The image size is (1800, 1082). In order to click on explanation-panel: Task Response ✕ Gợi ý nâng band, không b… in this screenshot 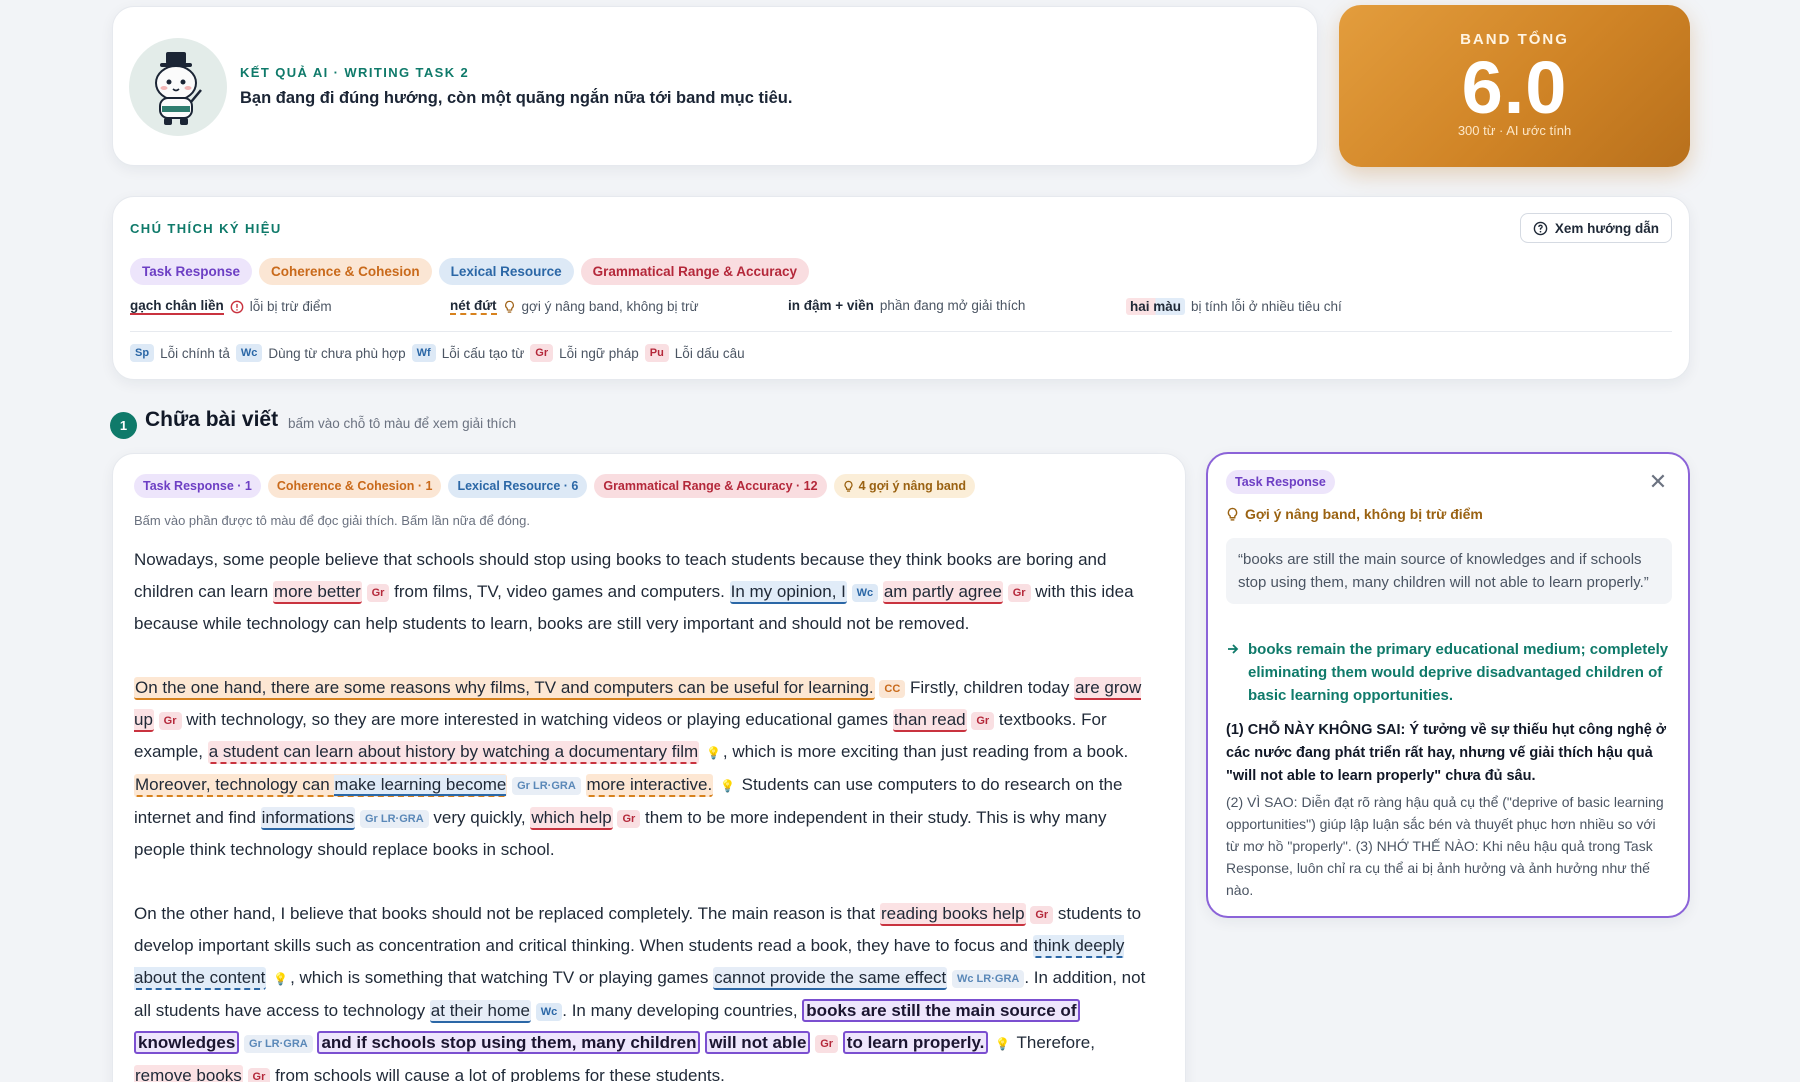, I will do `click(1448, 685)`.